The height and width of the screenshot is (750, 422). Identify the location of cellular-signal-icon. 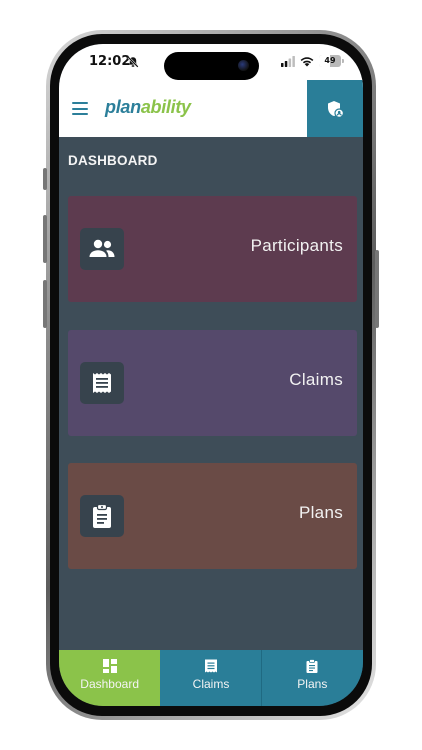
(288, 61).